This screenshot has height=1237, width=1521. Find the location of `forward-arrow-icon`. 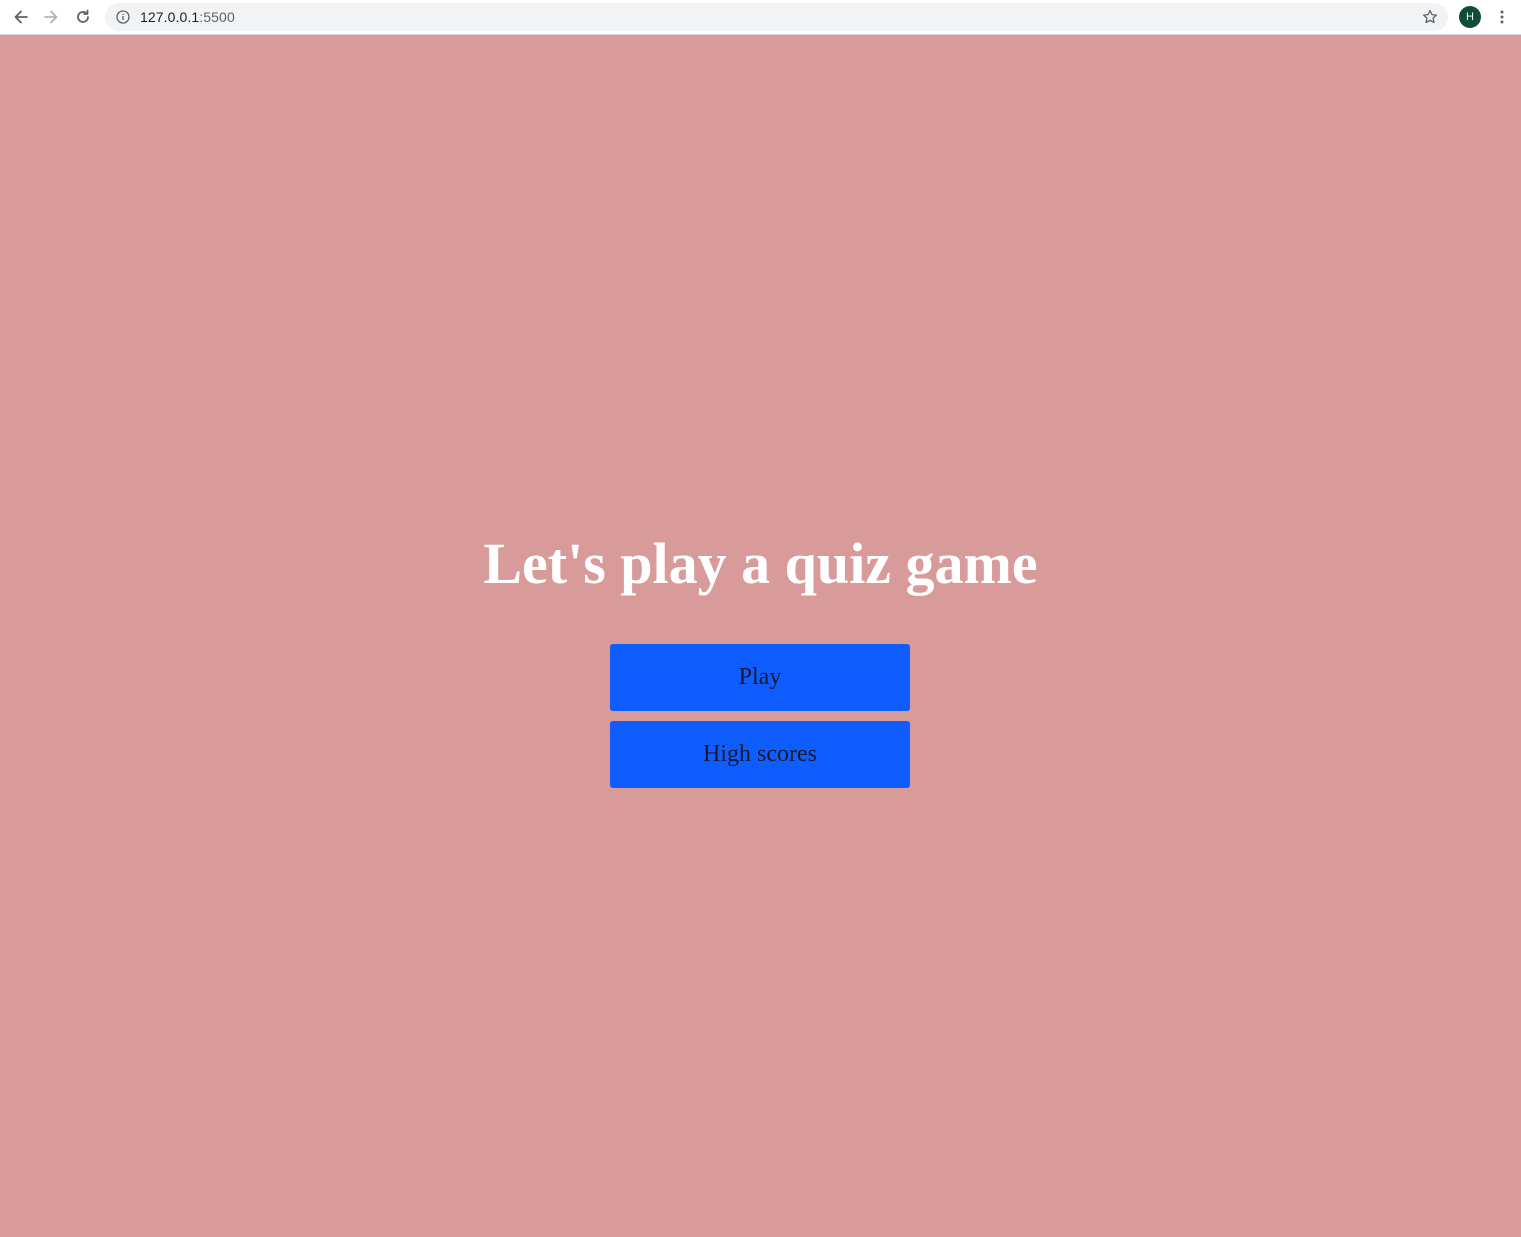

forward-arrow-icon is located at coordinates (51, 17).